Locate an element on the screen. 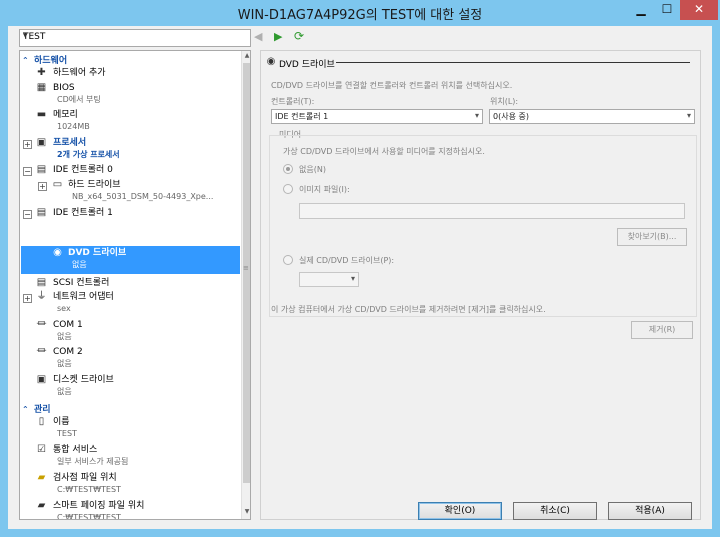 The width and height of the screenshot is (720, 537). refresh-icon: ⟳ is located at coordinates (299, 36).